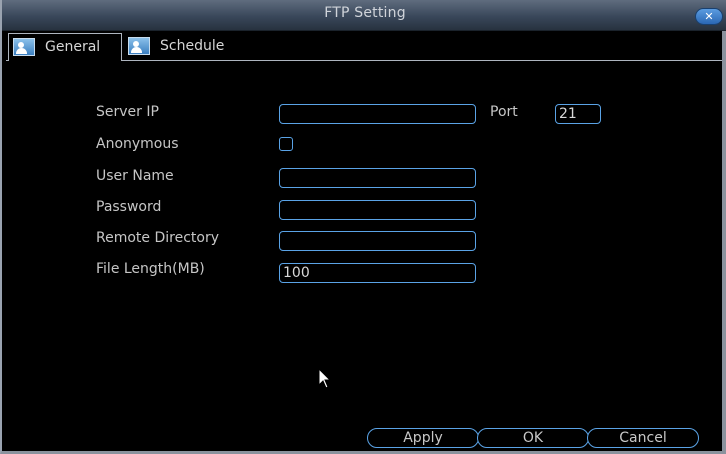  Describe the element at coordinates (377, 273) in the screenshot. I see `file-length-field: 100` at that location.